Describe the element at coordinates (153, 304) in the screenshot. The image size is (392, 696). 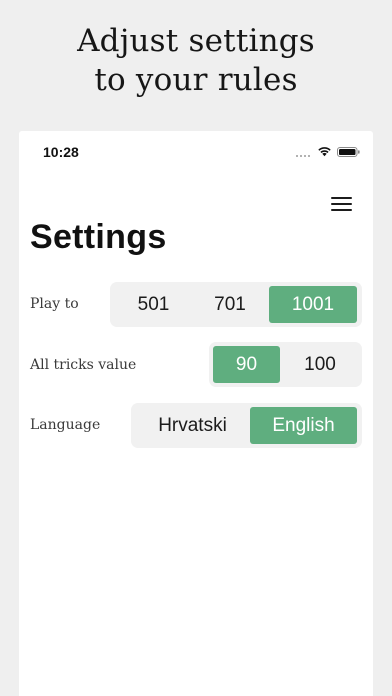
I see `play-to-option-501: 501` at that location.